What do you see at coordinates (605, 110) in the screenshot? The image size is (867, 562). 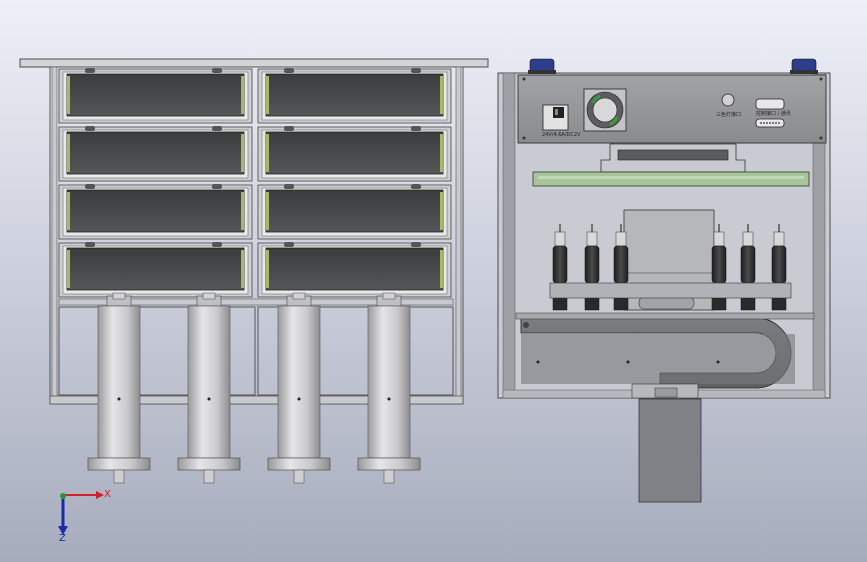 I see `cooling-fan` at bounding box center [605, 110].